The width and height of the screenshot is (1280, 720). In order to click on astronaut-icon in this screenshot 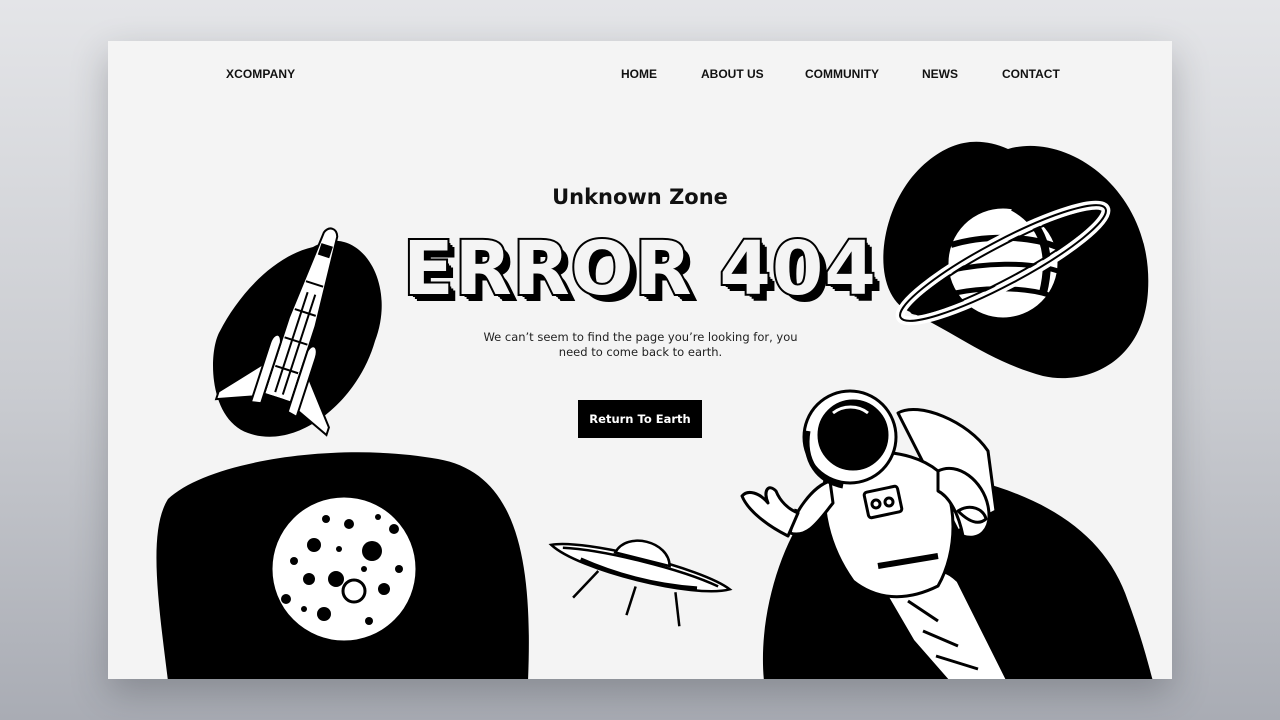, I will do `click(874, 534)`.